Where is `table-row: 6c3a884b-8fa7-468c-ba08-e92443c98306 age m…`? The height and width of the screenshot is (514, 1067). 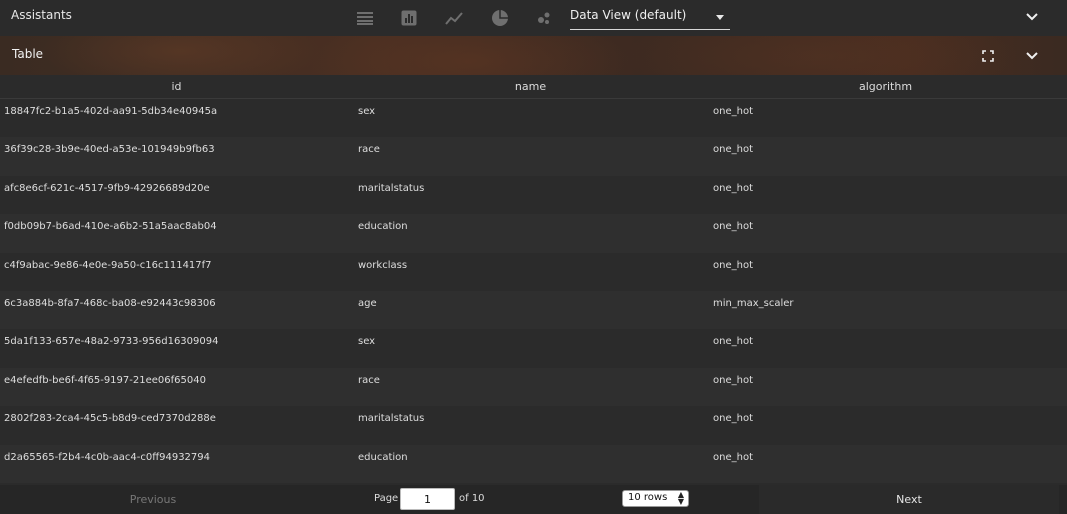 table-row: 6c3a884b-8fa7-468c-ba08-e92443c98306 age m… is located at coordinates (533, 310).